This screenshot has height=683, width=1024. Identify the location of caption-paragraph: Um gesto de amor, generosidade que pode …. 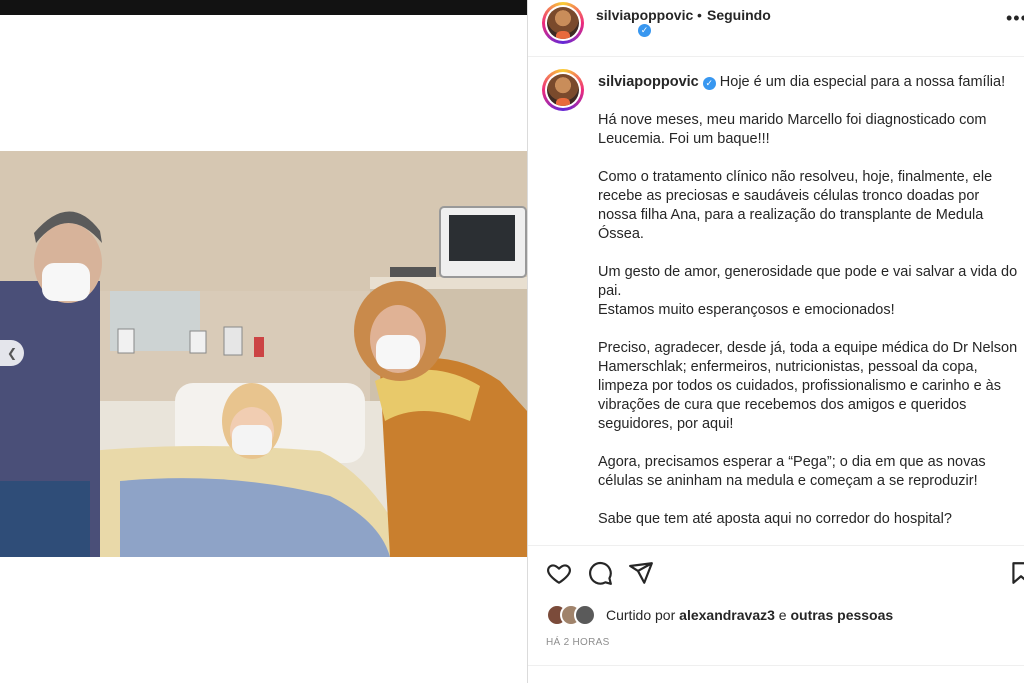
(808, 281).